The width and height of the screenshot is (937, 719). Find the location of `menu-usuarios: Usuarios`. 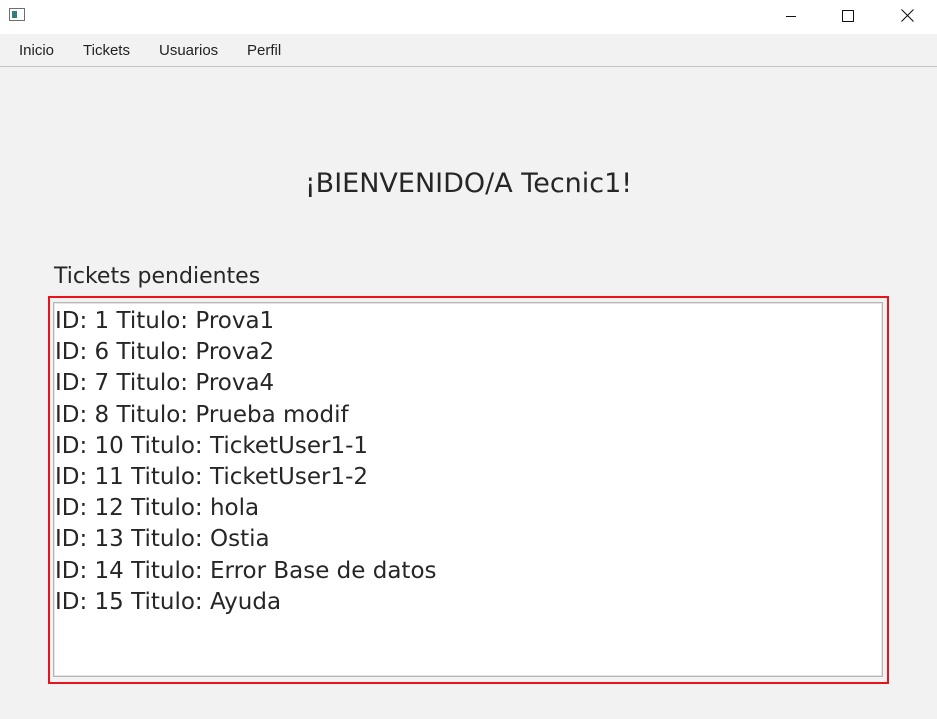

menu-usuarios: Usuarios is located at coordinates (188, 50).